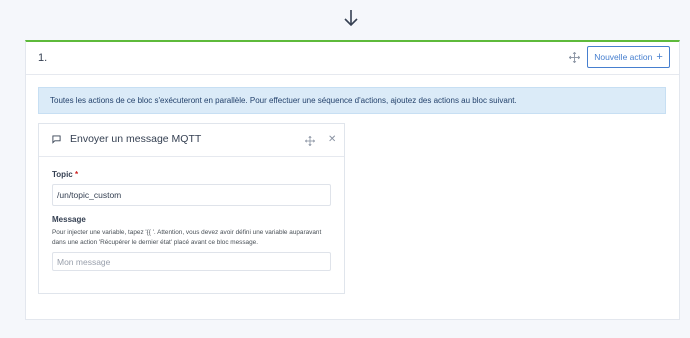 The height and width of the screenshot is (338, 690). I want to click on topic-label-text: Topic, so click(62, 174).